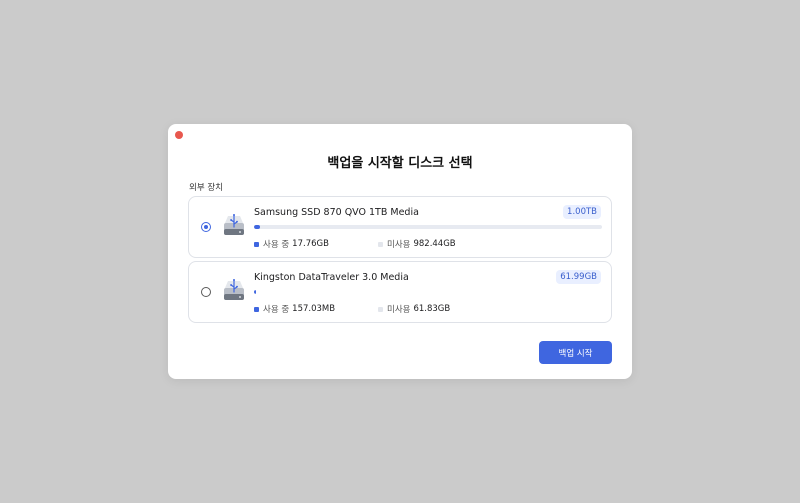 The width and height of the screenshot is (800, 503). I want to click on disk-radio-samsung, so click(206, 227).